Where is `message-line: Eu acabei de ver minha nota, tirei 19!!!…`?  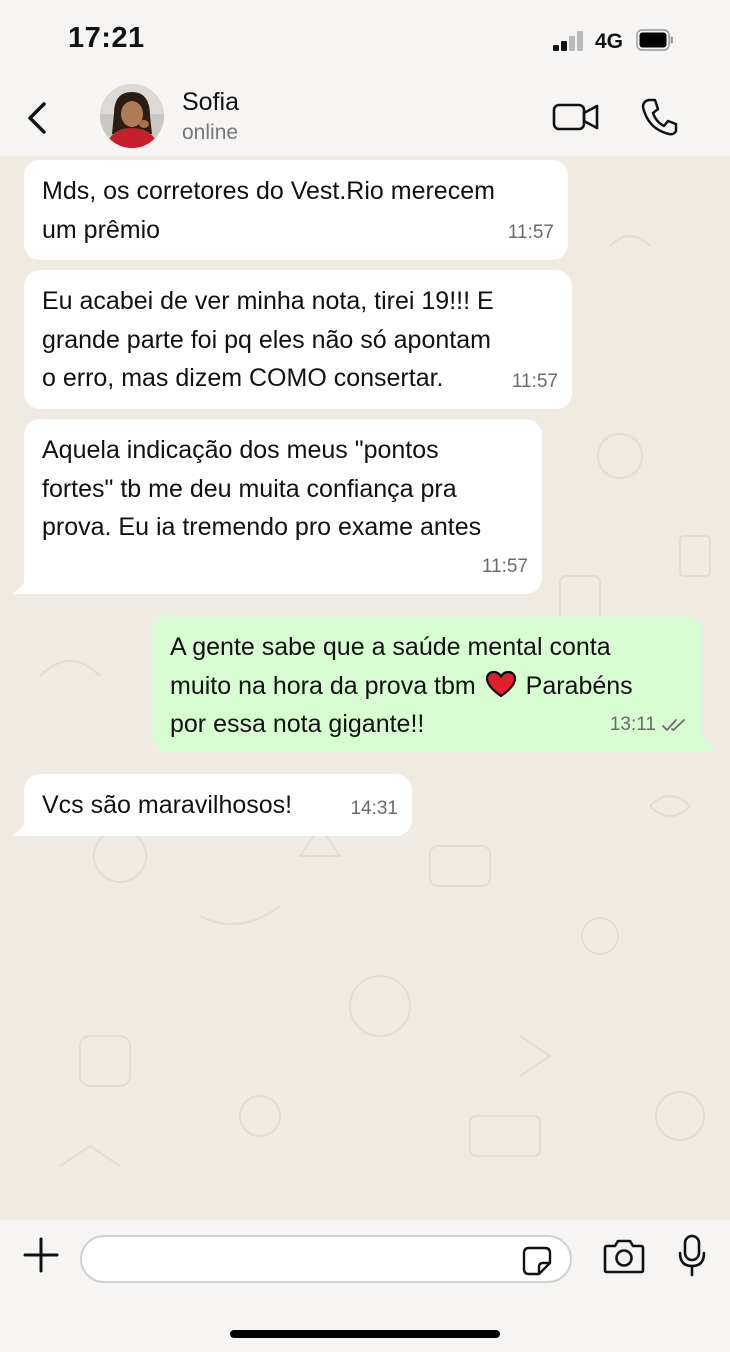 message-line: Eu acabei de ver minha nota, tirei 19!!!… is located at coordinates (268, 301).